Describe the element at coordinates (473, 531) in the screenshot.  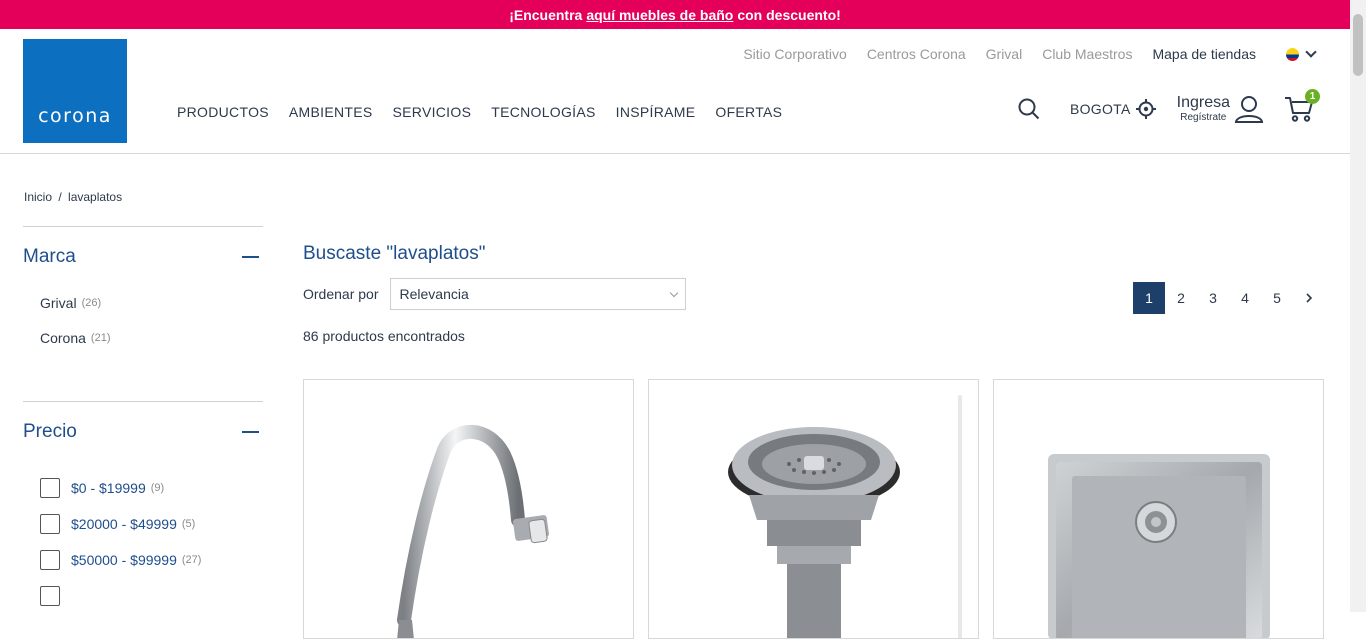
I see `faucet-product-image` at that location.